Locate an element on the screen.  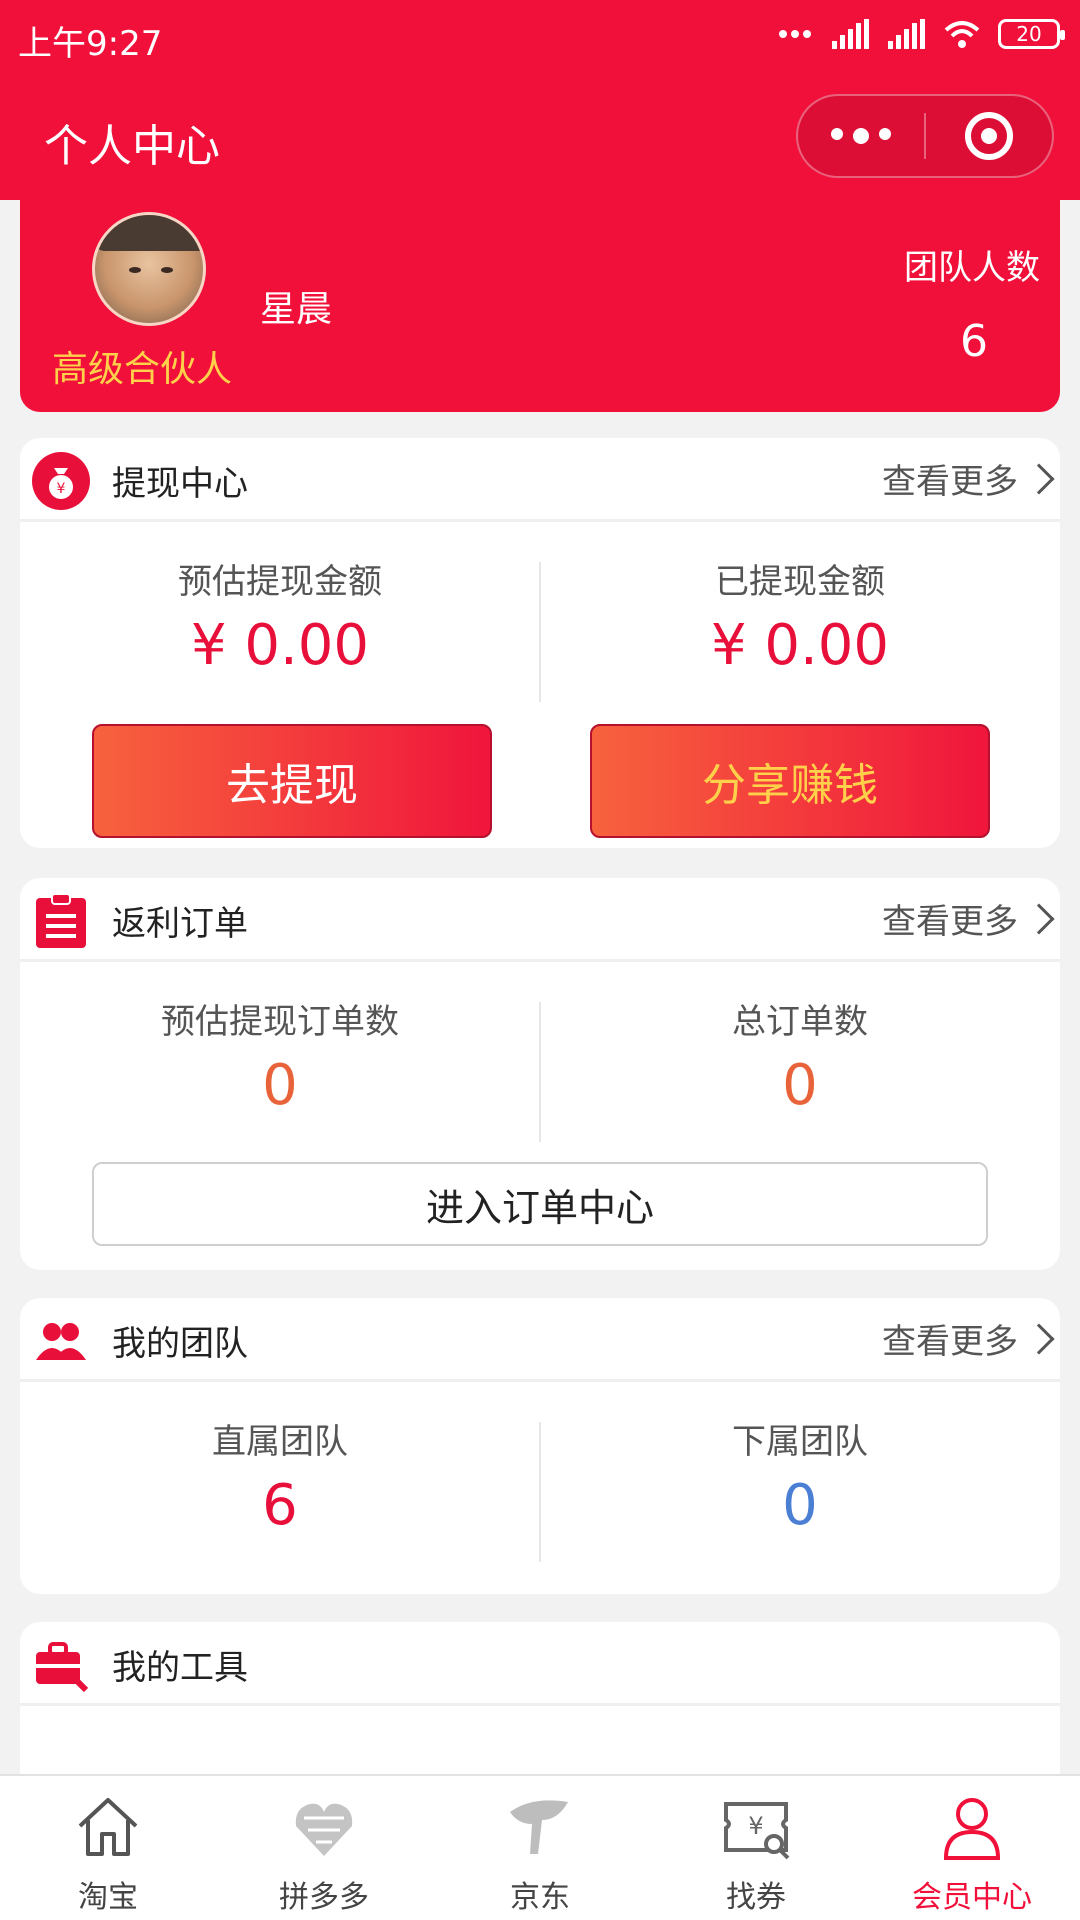
team-card-header: 我的团队 查看更多 is located at coordinates (540, 1340).